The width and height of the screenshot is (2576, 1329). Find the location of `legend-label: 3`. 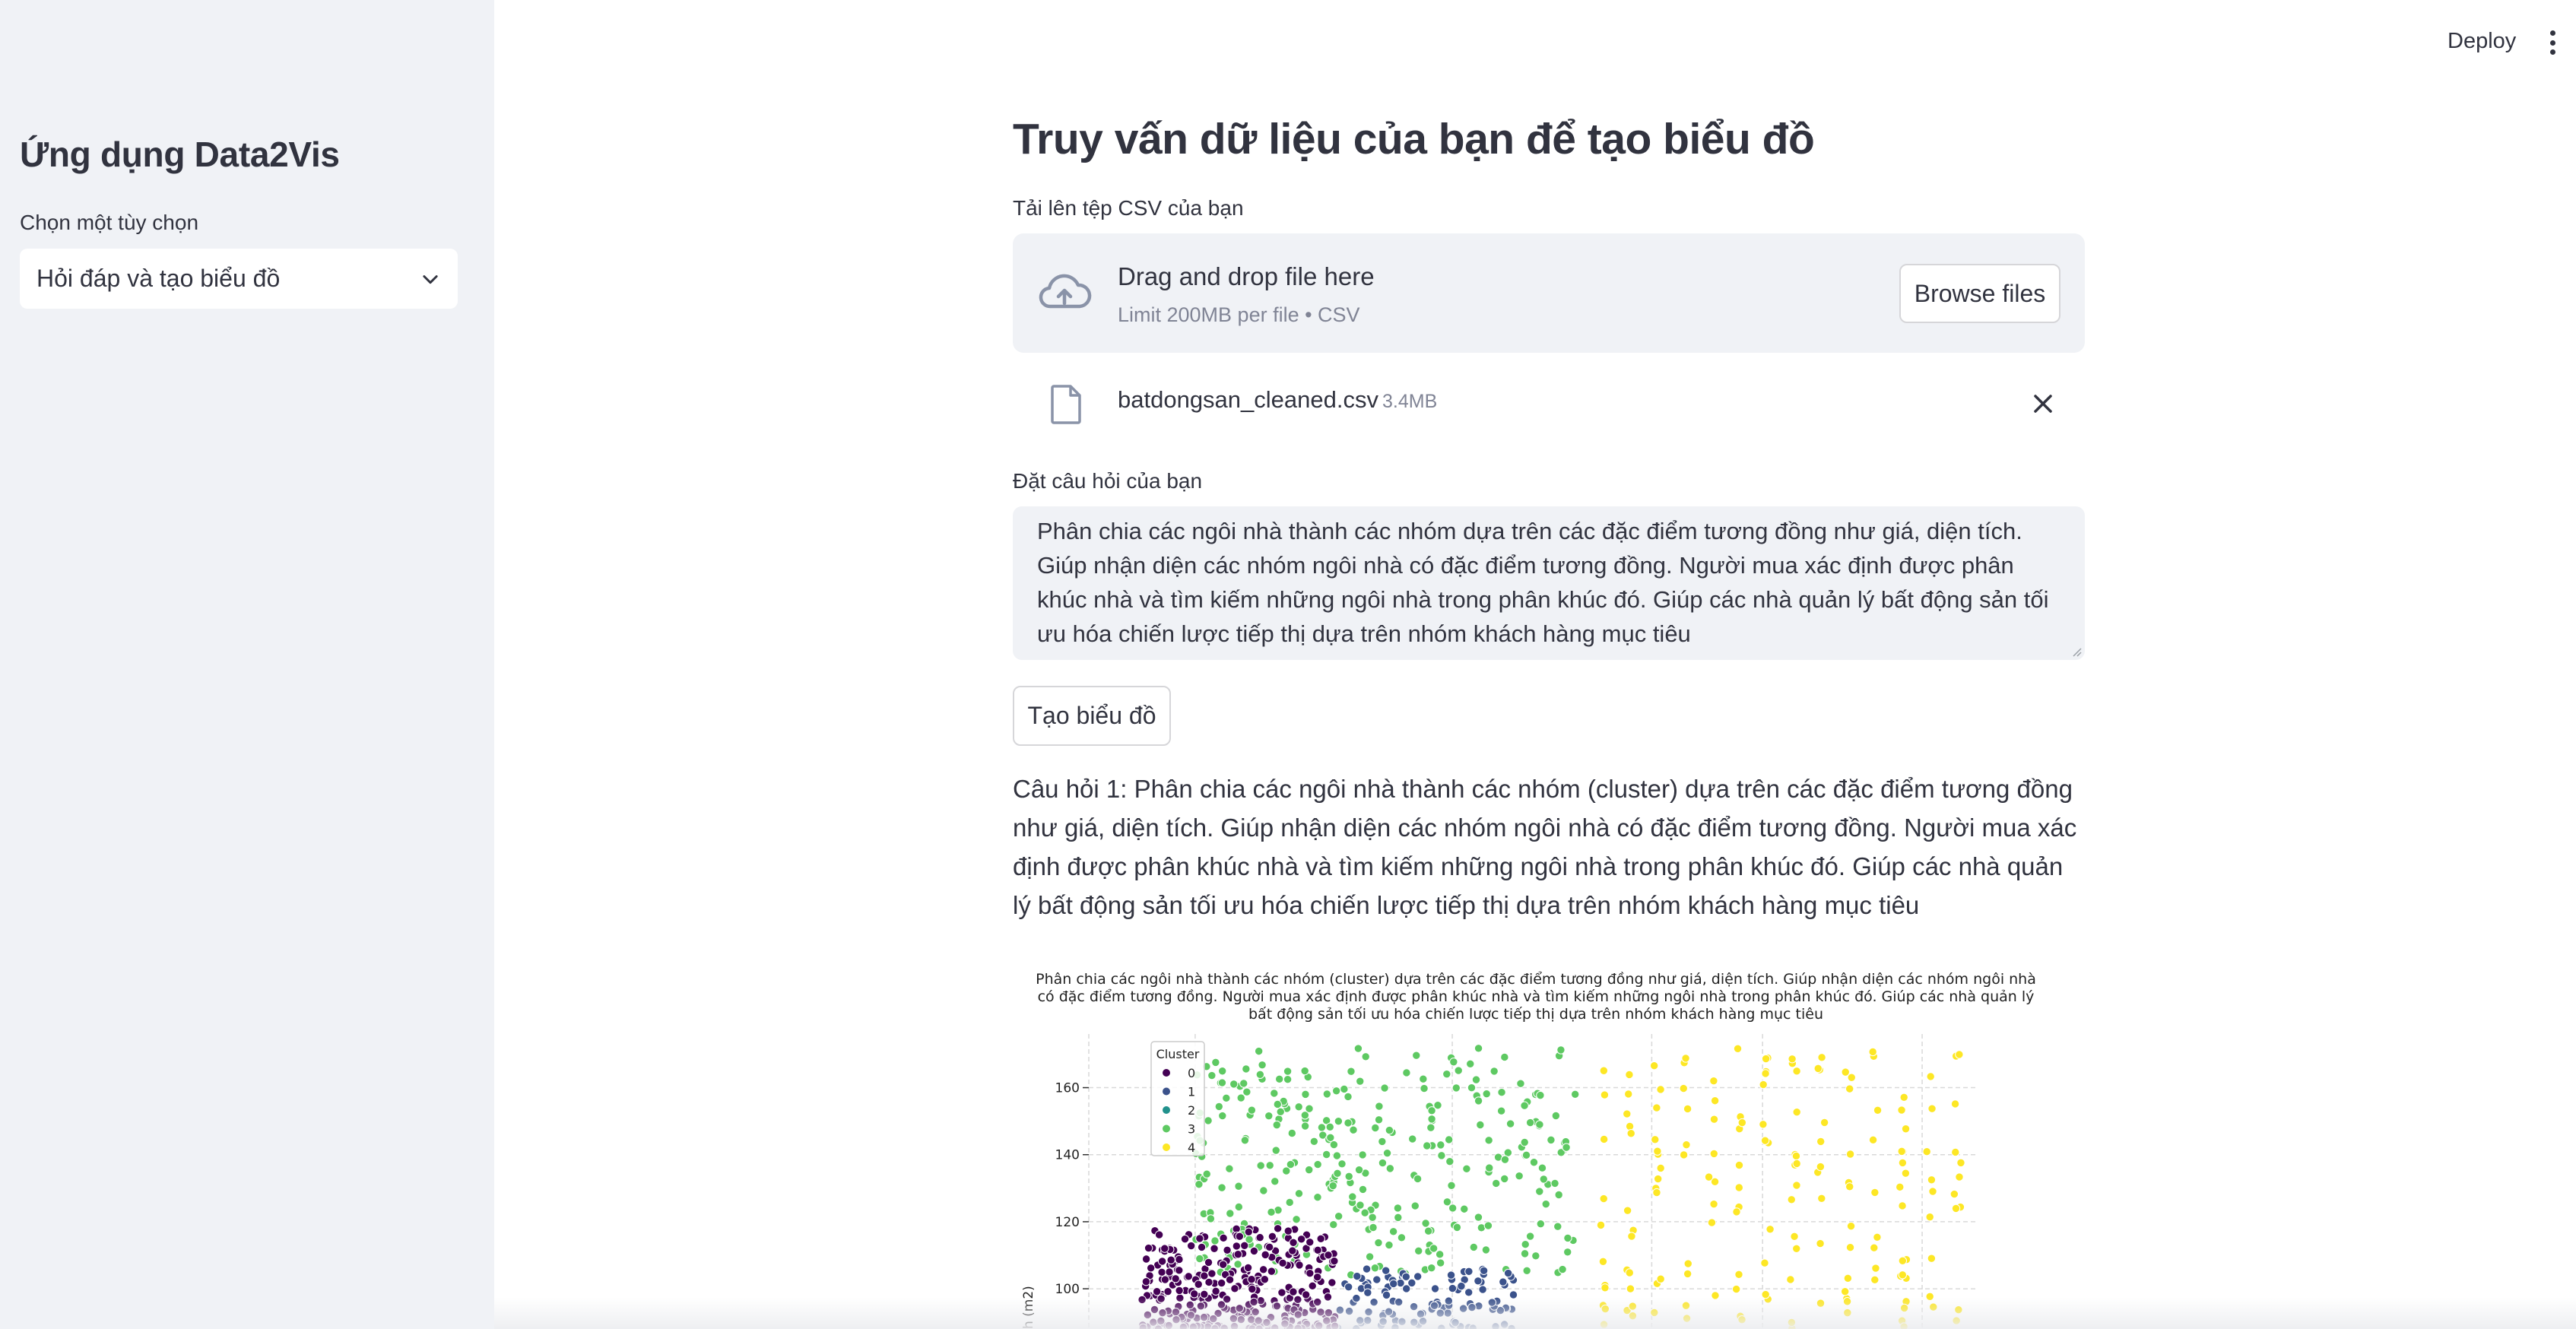

legend-label: 3 is located at coordinates (1191, 1129).